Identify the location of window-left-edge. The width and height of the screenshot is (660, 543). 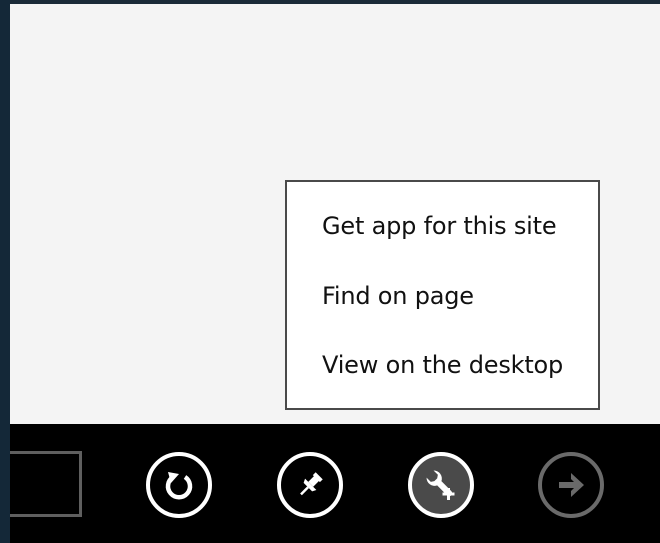
(5, 271).